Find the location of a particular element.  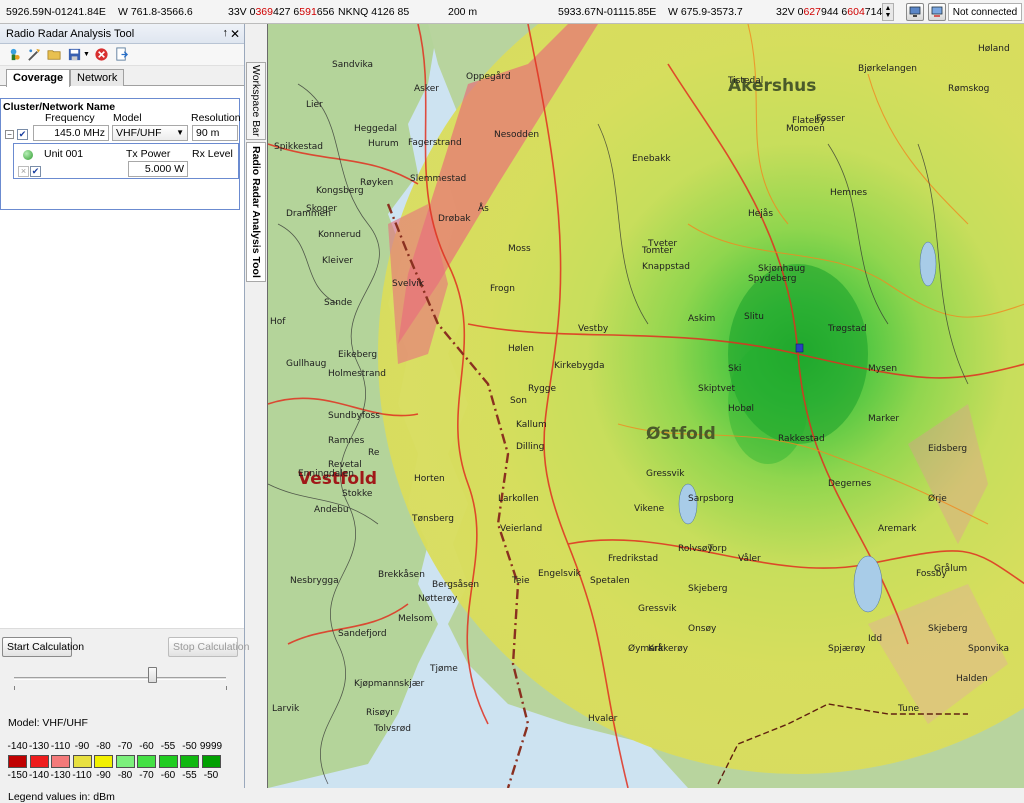

map-label: Våler is located at coordinates (749, 559).